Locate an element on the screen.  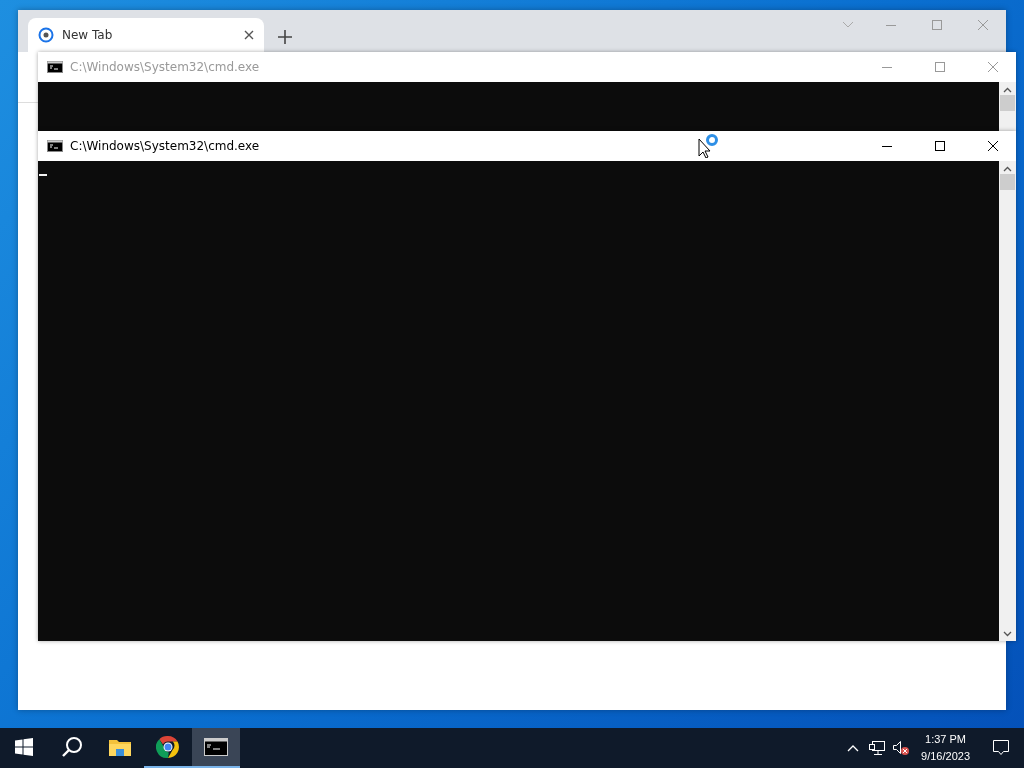
globe-icon is located at coordinates (46, 35).